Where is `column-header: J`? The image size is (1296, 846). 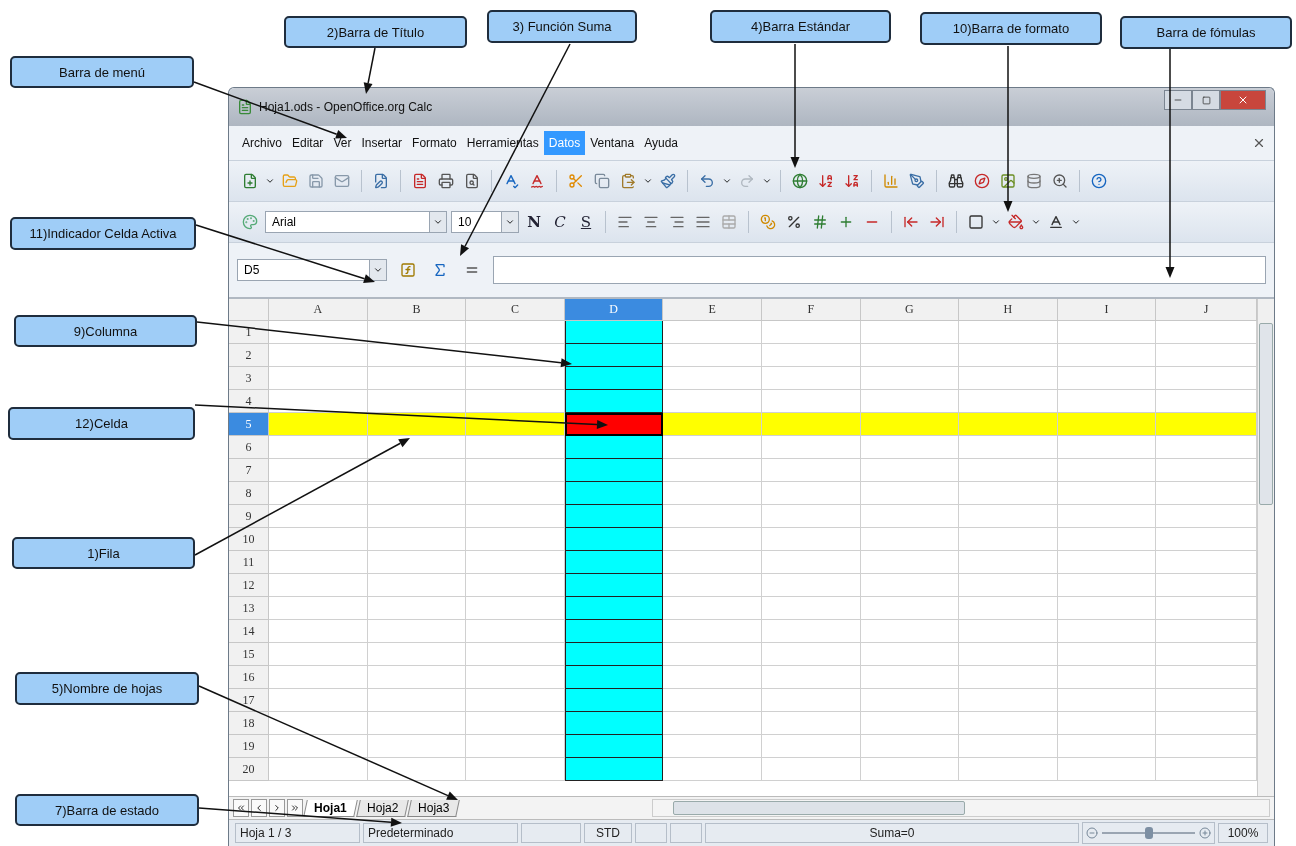 column-header: J is located at coordinates (1206, 310).